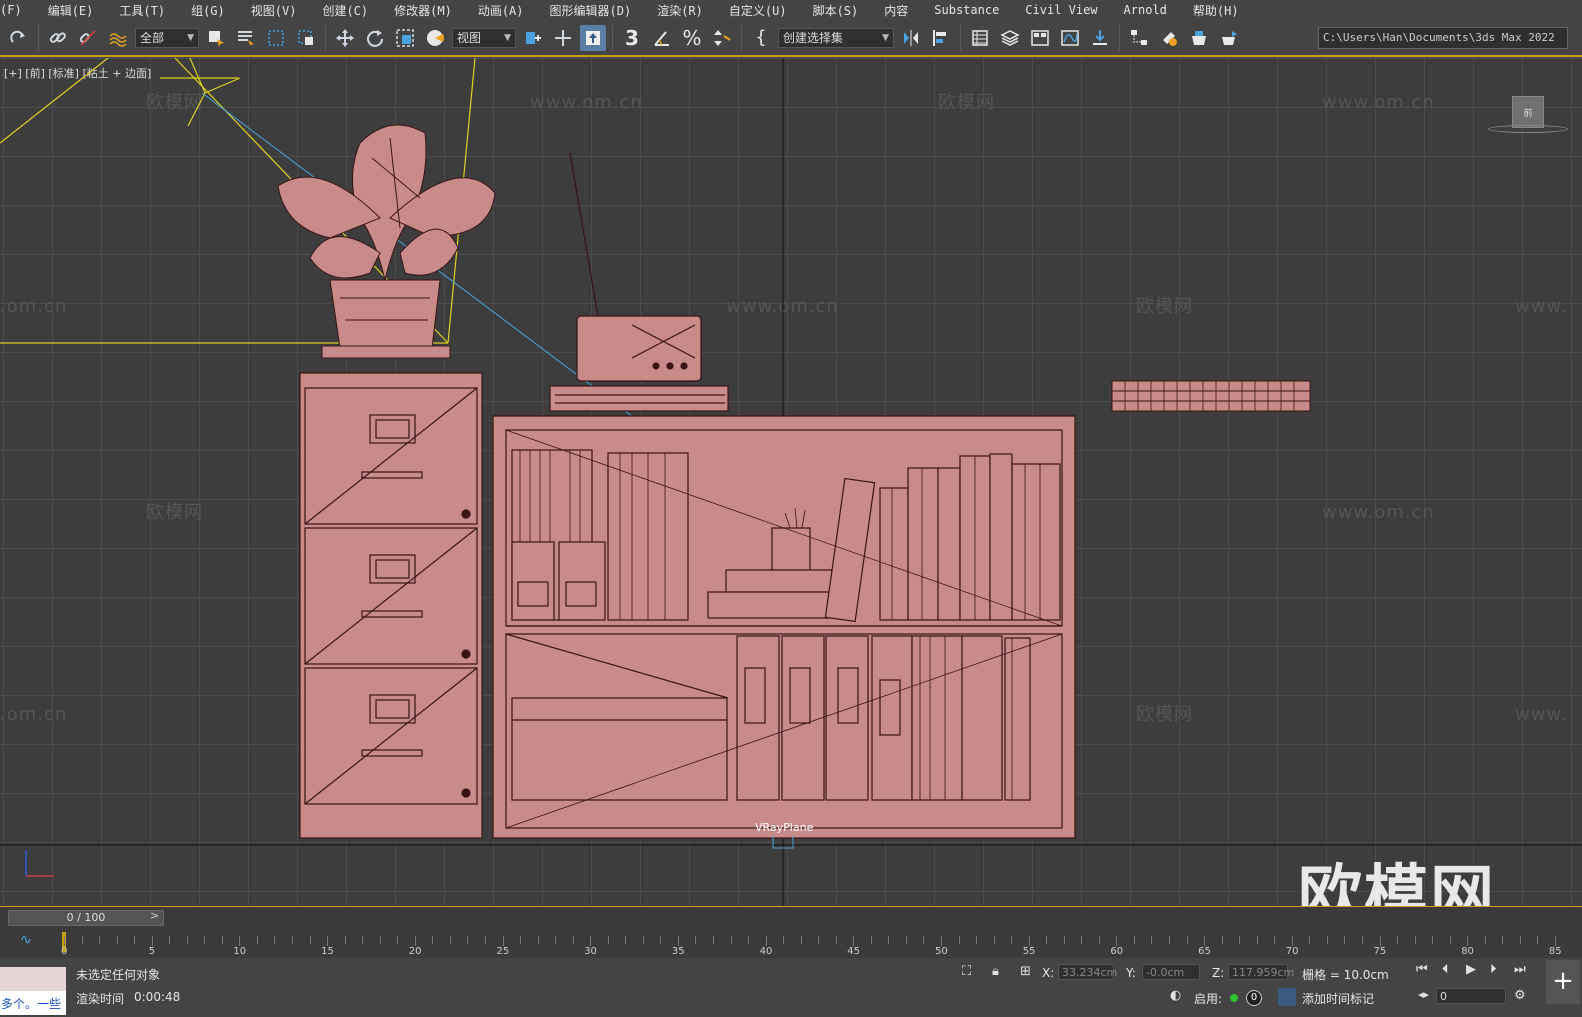 The height and width of the screenshot is (1017, 1582). Describe the element at coordinates (276, 38) in the screenshot. I see `rectangular-selection-icon` at that location.